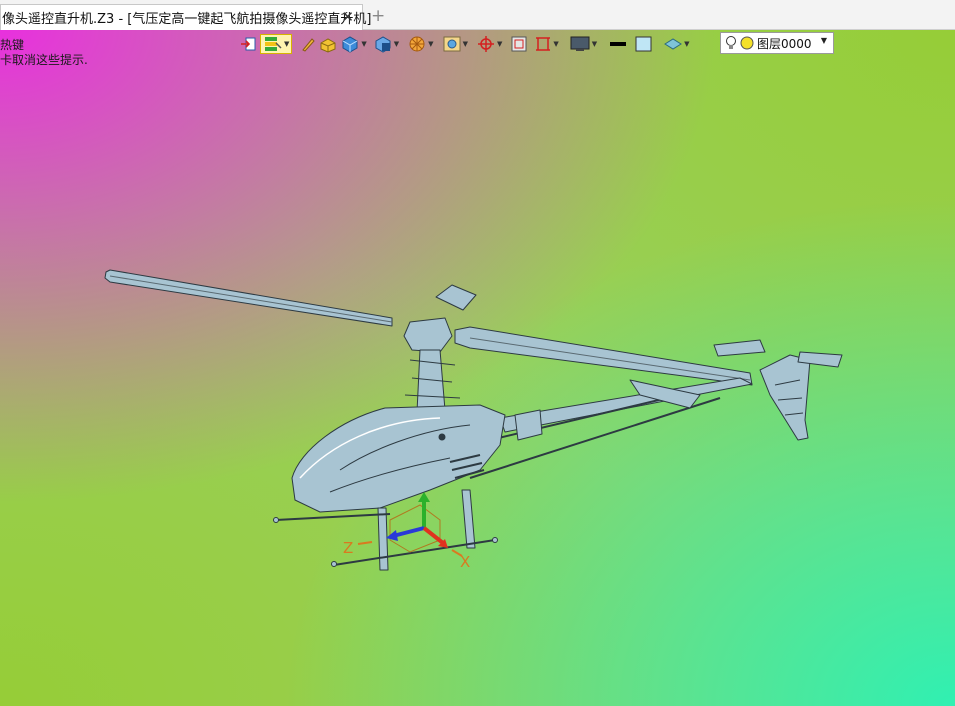 Image resolution: width=955 pixels, height=706 pixels. What do you see at coordinates (603, 356) in the screenshot?
I see `rotor-blade-right` at bounding box center [603, 356].